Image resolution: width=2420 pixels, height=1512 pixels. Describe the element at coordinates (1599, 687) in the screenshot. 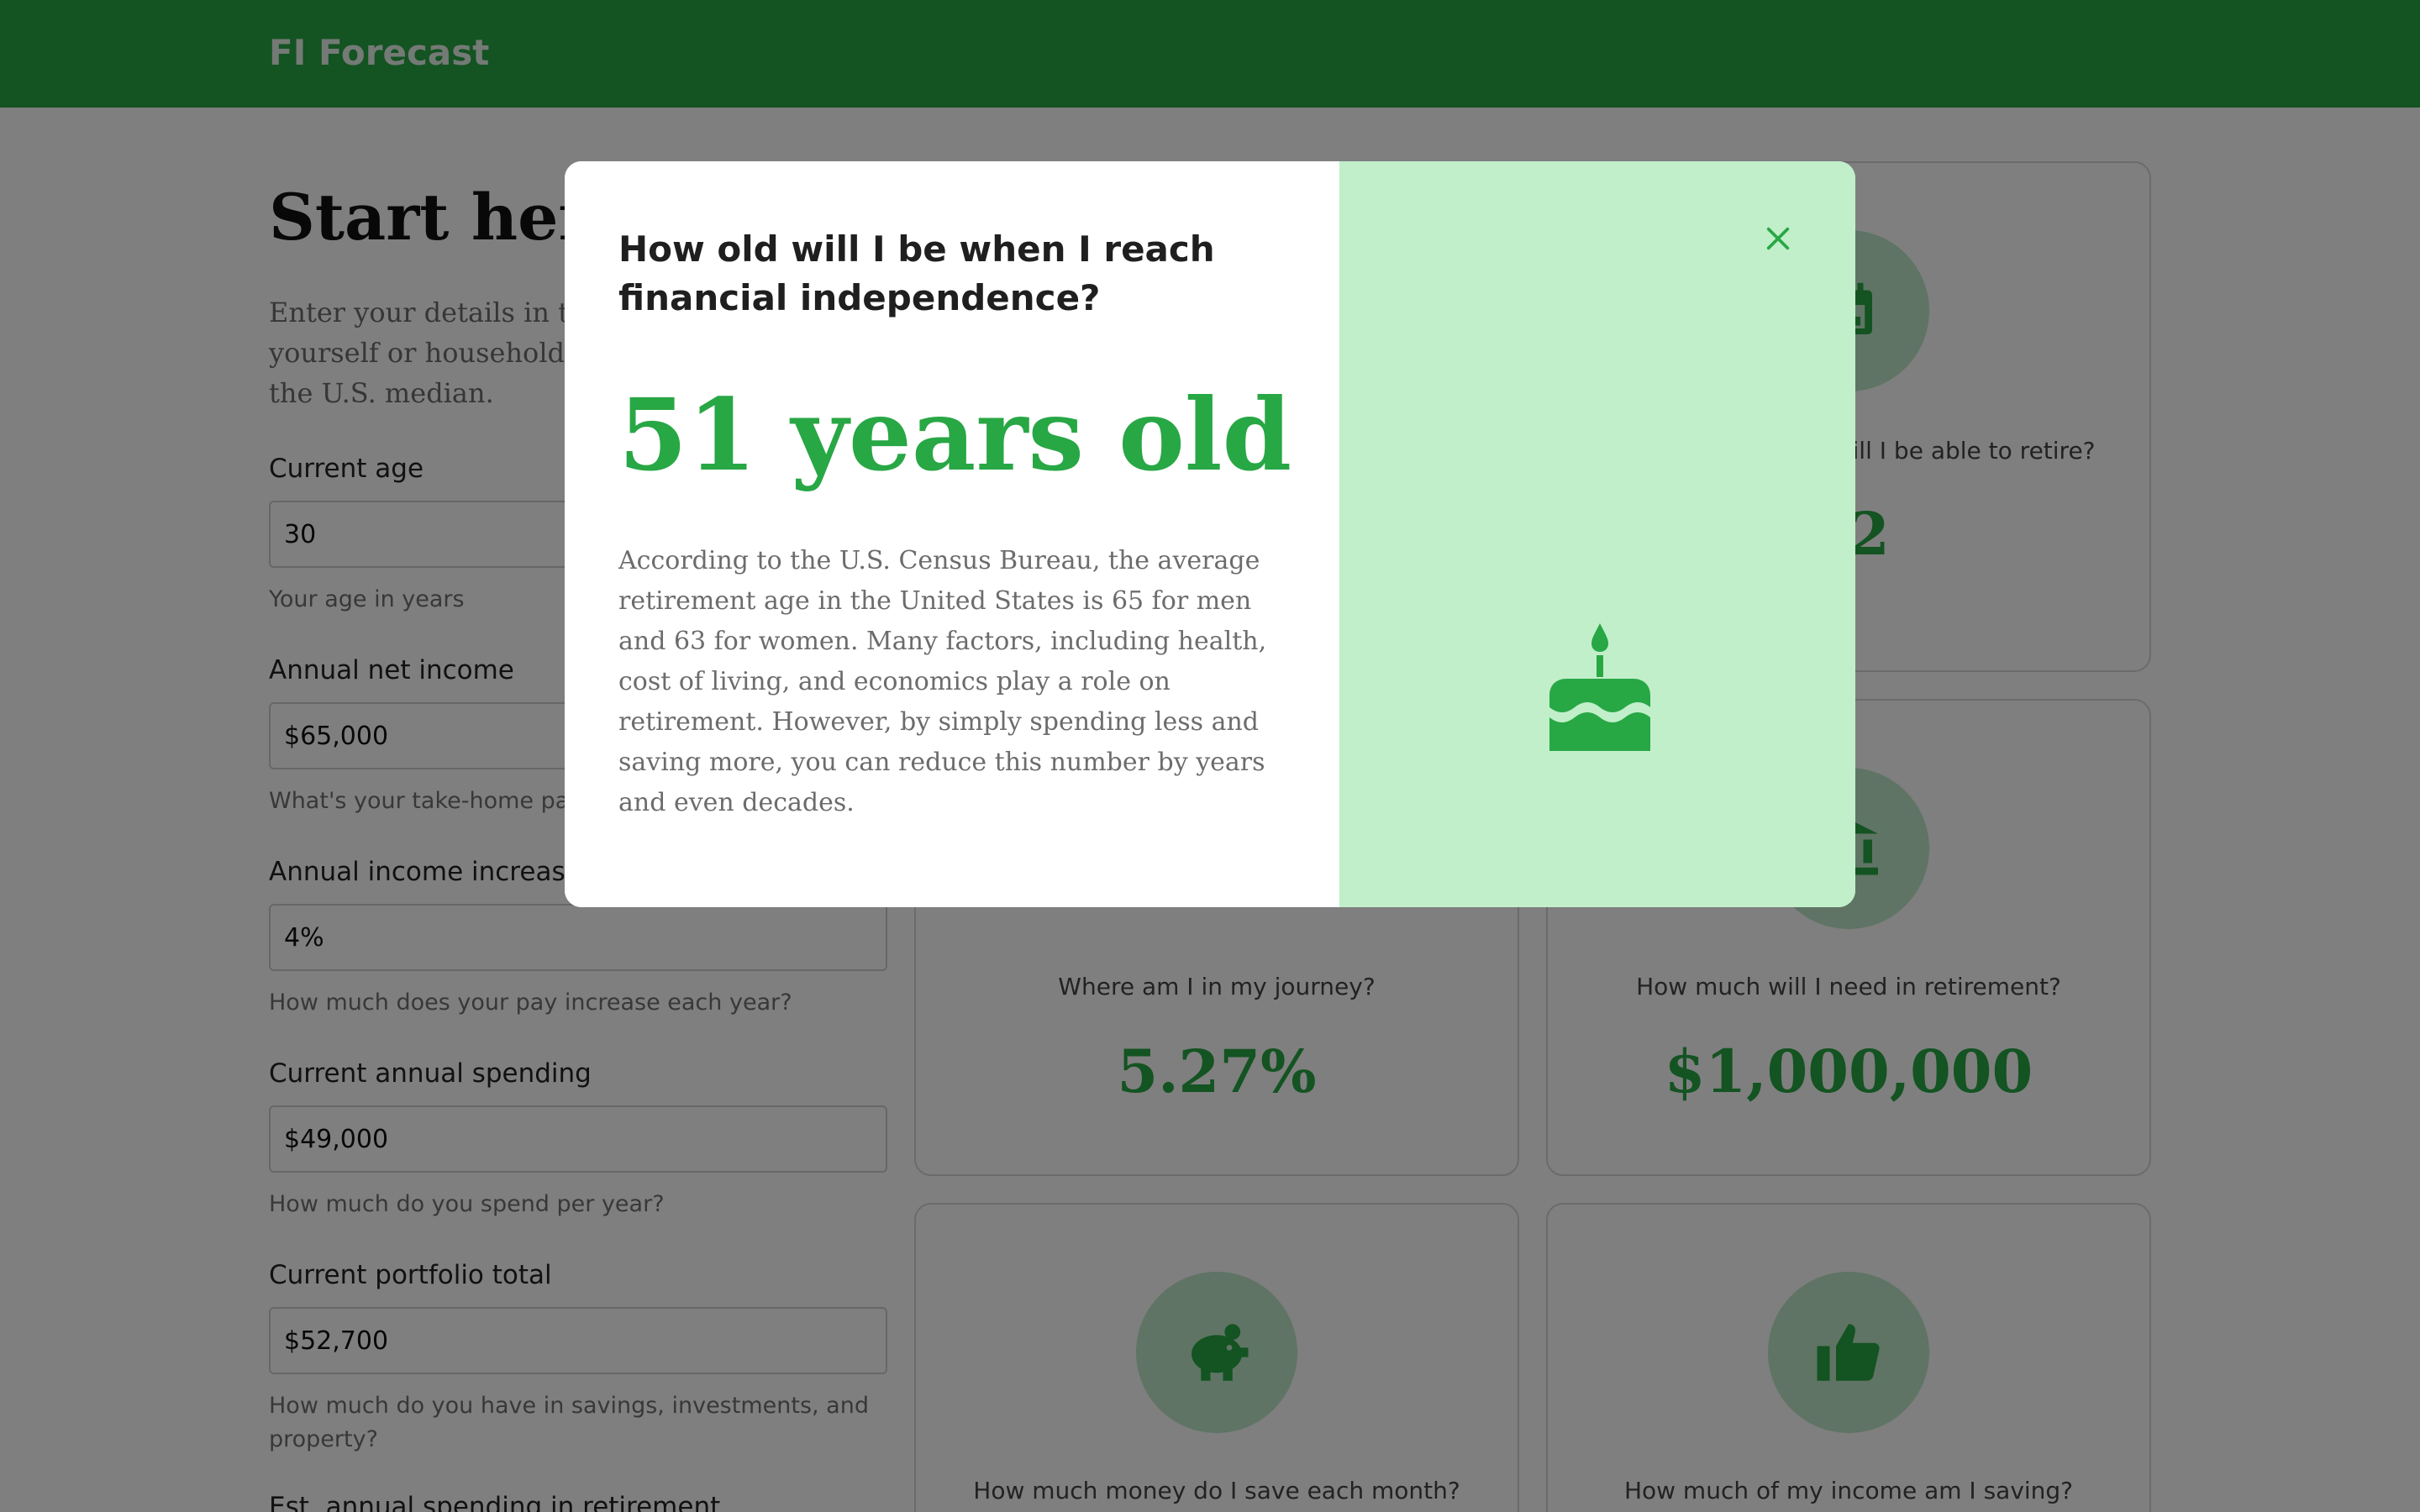

I see `birthday-cake-icon` at that location.